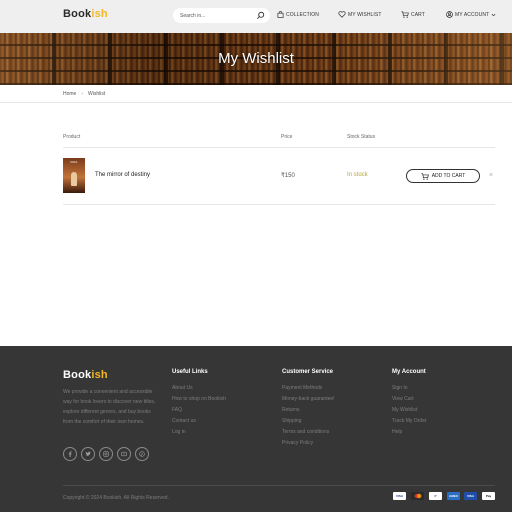 This screenshot has height=512, width=512. What do you see at coordinates (279, 147) in the screenshot?
I see `table-header-divider` at bounding box center [279, 147].